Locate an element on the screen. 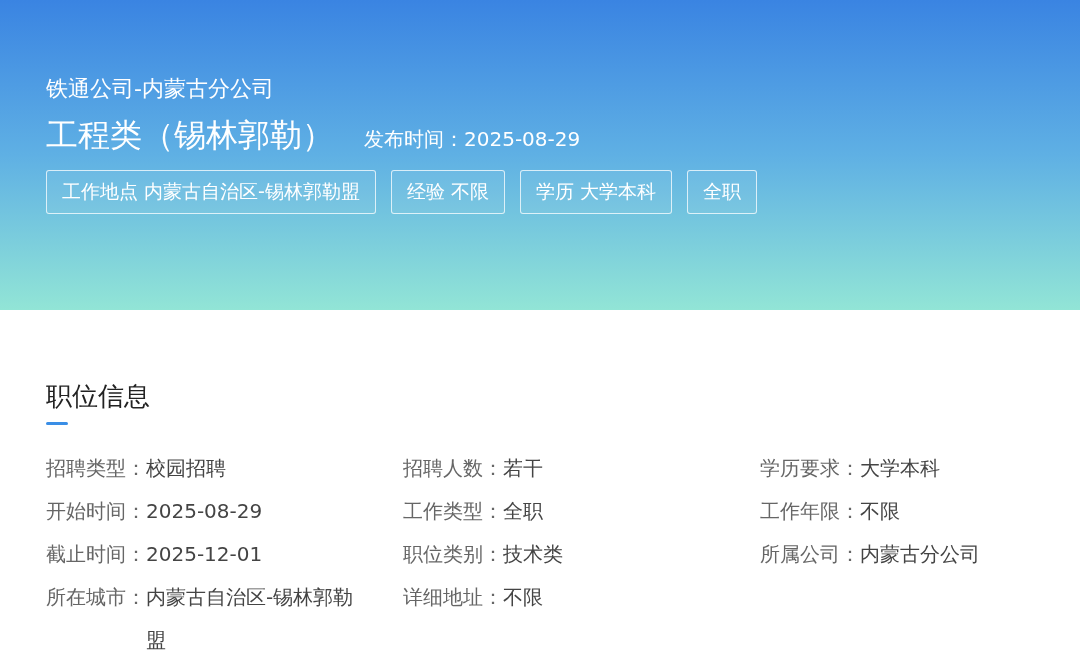 This screenshot has height=667, width=1080. heading-underline is located at coordinates (57, 423).